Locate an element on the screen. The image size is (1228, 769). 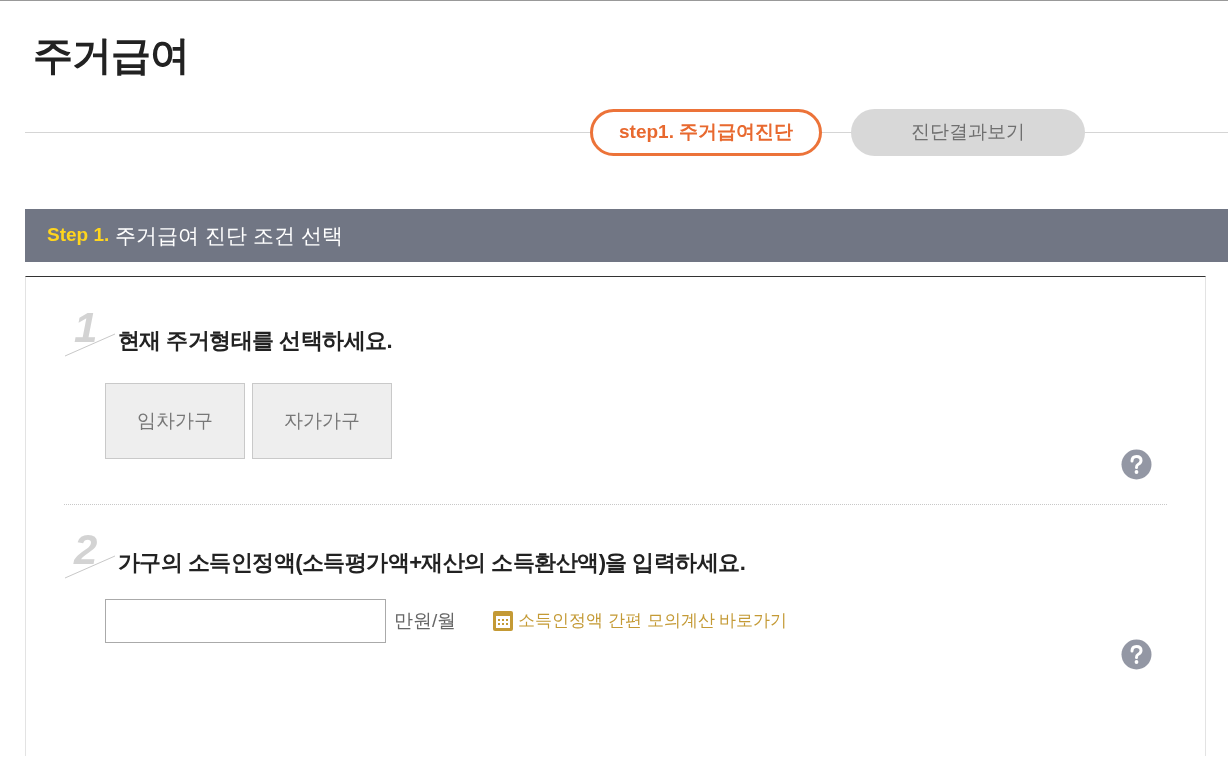
step-tab: step1. 주거급여진단 is located at coordinates (706, 132).